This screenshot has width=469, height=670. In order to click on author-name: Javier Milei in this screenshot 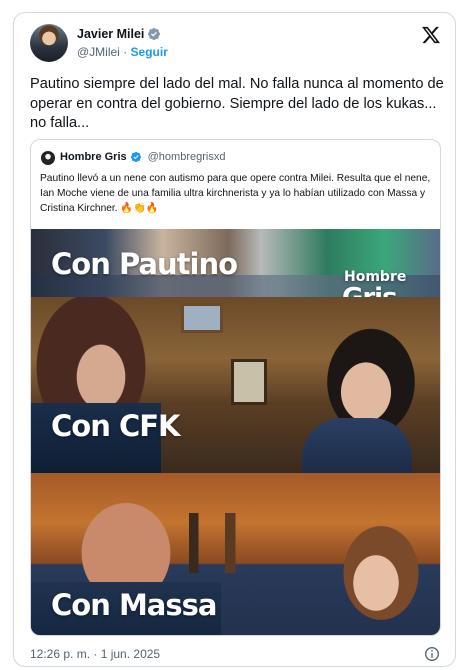, I will do `click(110, 34)`.